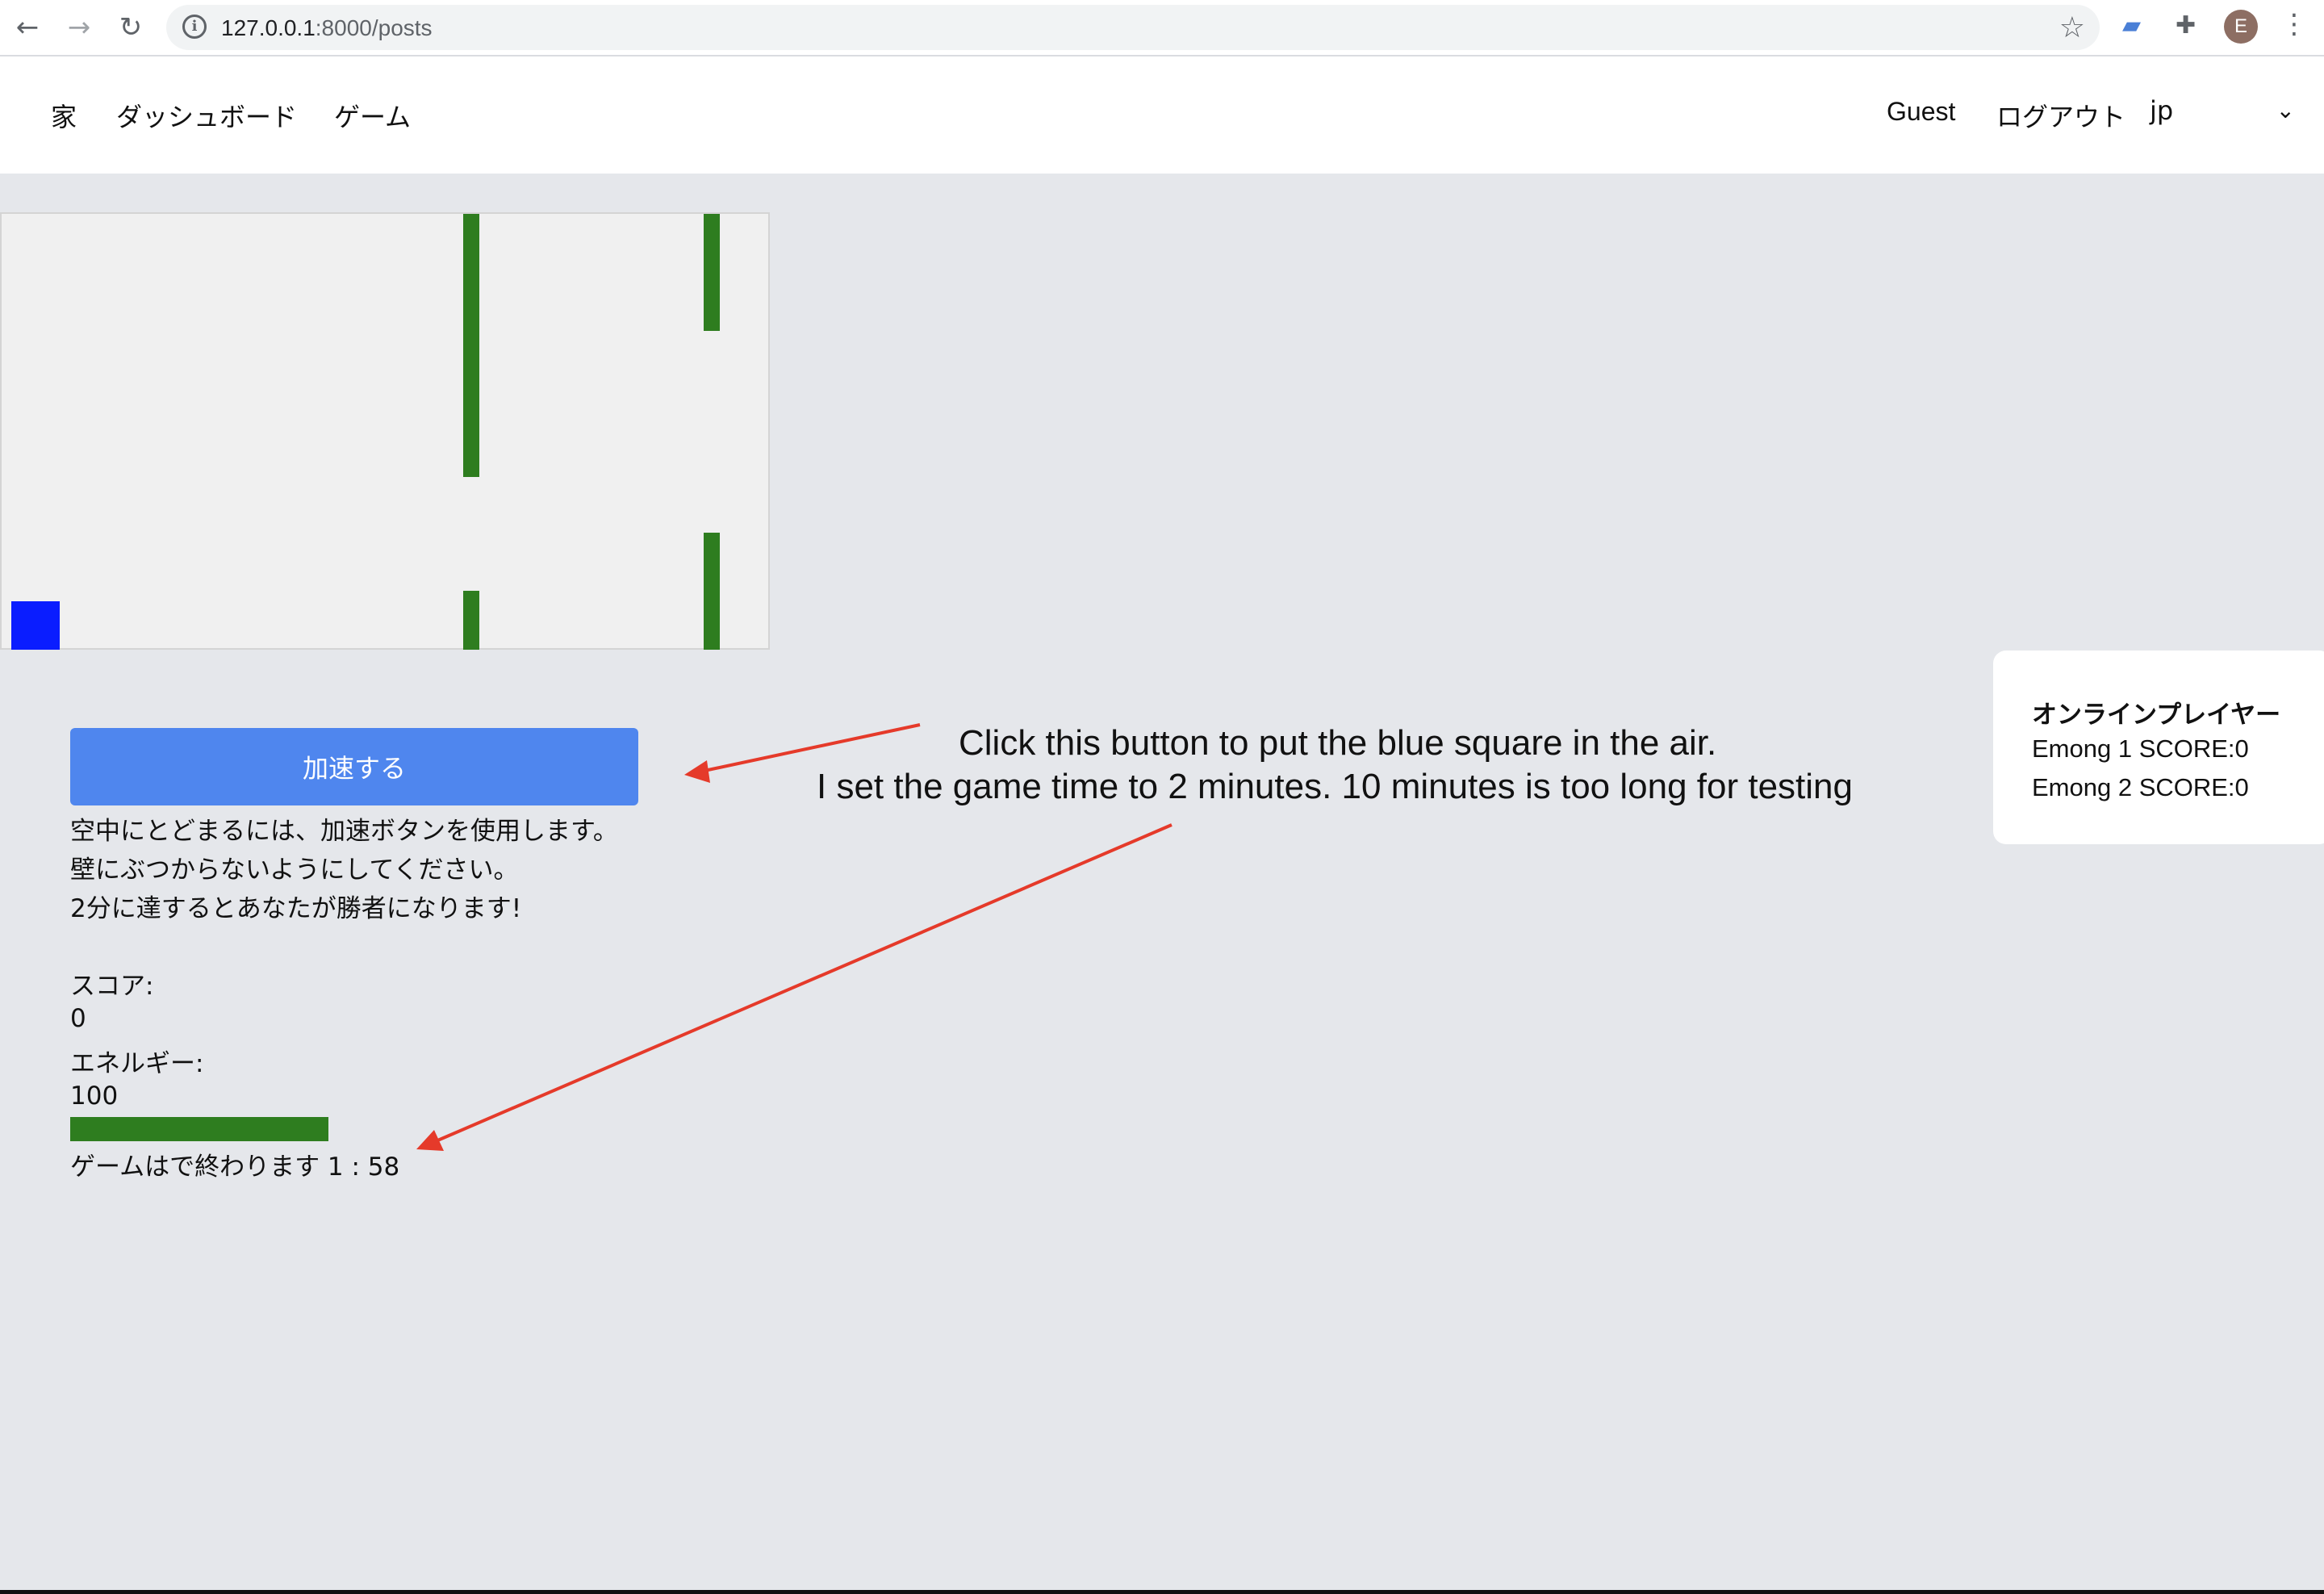 The width and height of the screenshot is (2324, 1594). Describe the element at coordinates (95, 1096) in the screenshot. I see `energy-value: 100` at that location.